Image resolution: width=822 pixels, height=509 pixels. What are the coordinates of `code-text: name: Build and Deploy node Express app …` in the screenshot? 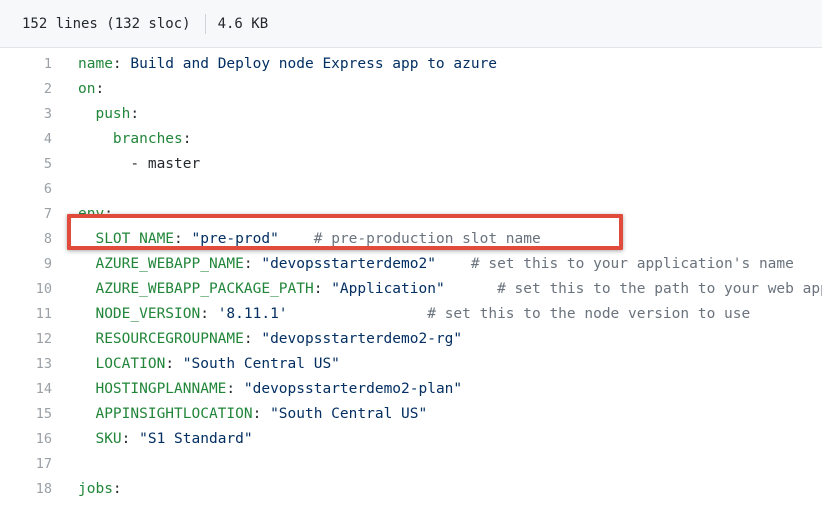 It's located at (287, 64).